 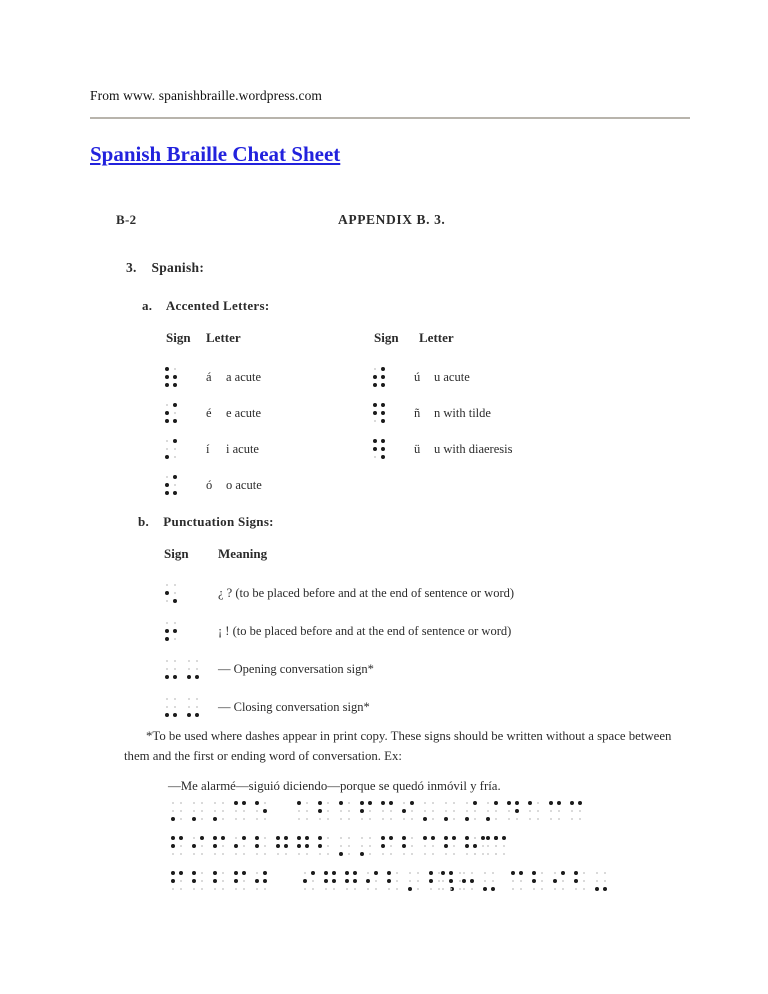 What do you see at coordinates (513, 811) in the screenshot?
I see `braille-cell-r0-g1-c10` at bounding box center [513, 811].